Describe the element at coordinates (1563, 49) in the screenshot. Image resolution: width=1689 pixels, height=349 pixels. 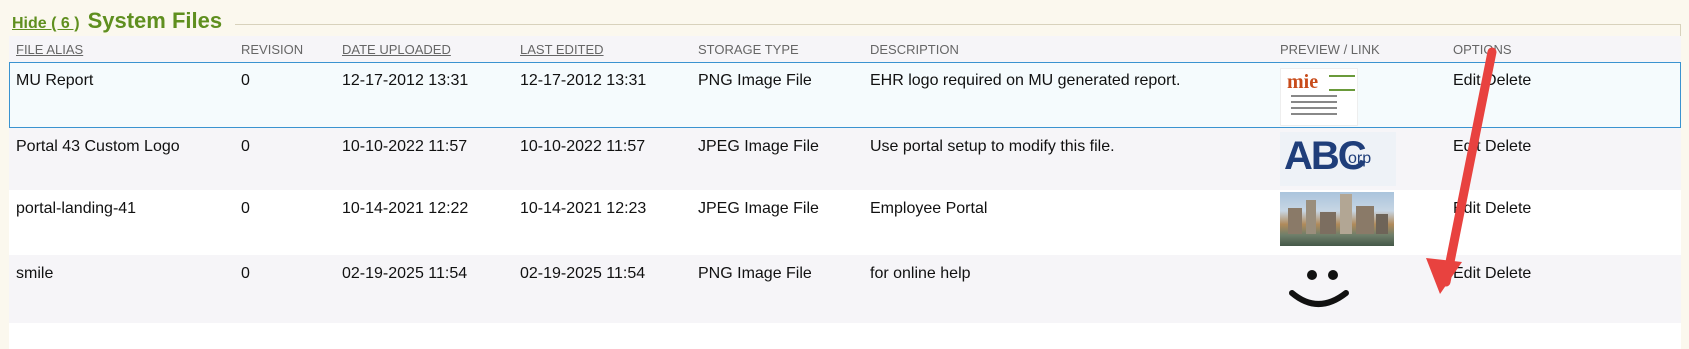
I see `column-header-options: OPTIONS` at that location.